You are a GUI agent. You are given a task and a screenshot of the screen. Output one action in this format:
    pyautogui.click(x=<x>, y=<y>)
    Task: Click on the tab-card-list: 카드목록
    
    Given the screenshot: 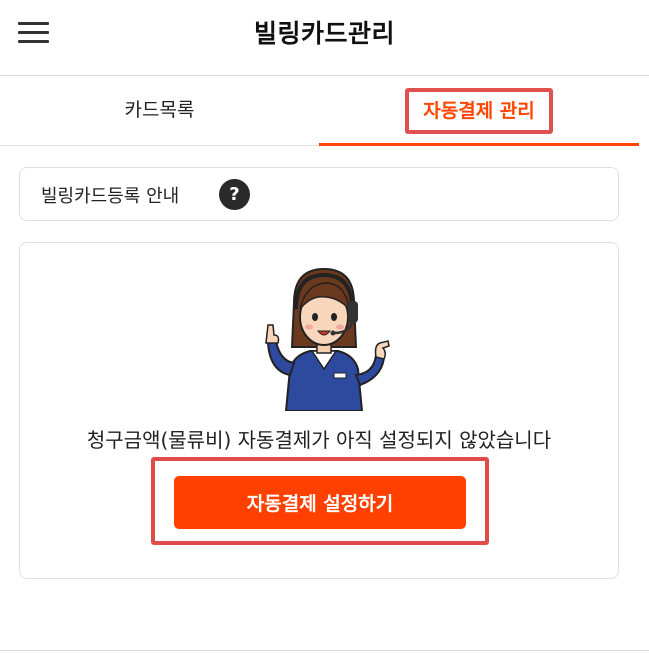 What is the action you would take?
    pyautogui.click(x=159, y=111)
    